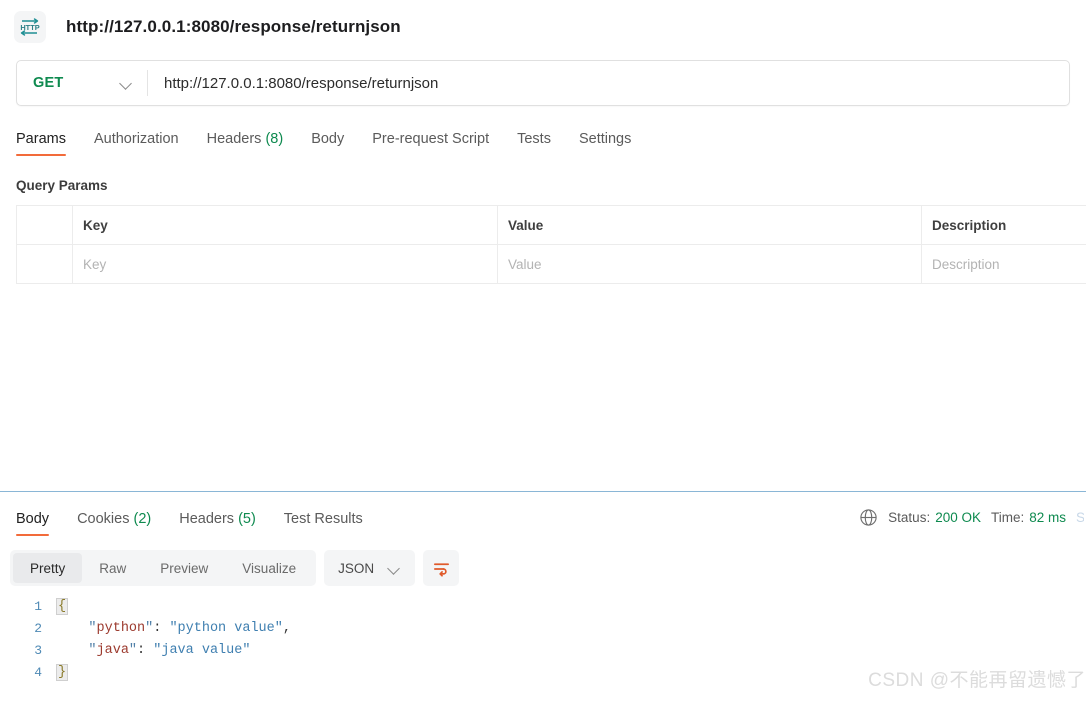  Describe the element at coordinates (274, 139) in the screenshot. I see `tab-headers-count: (8)` at that location.